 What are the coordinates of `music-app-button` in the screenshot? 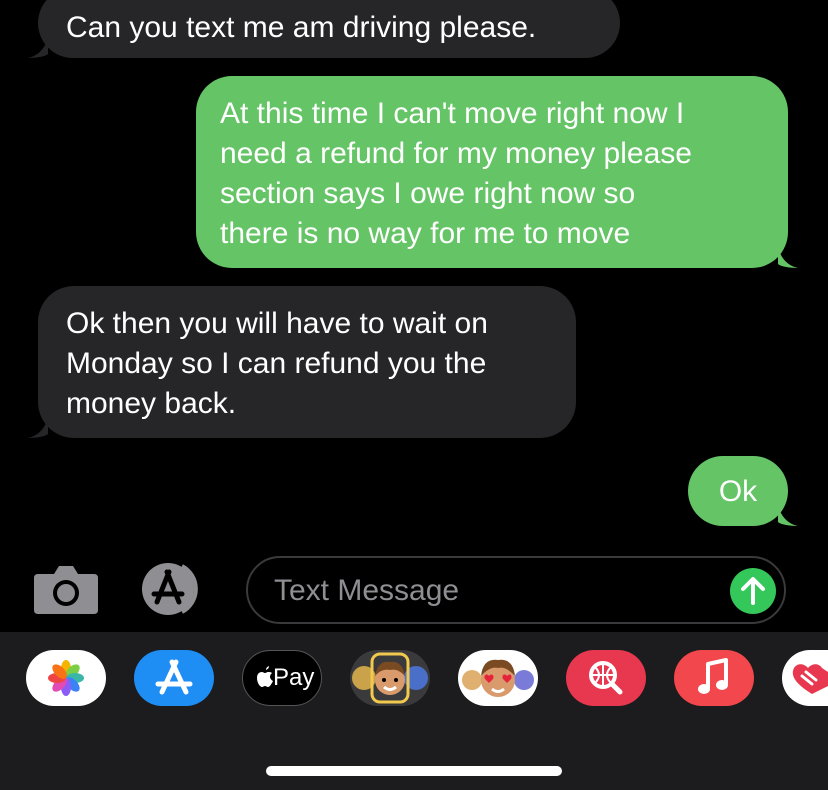 It's located at (714, 678).